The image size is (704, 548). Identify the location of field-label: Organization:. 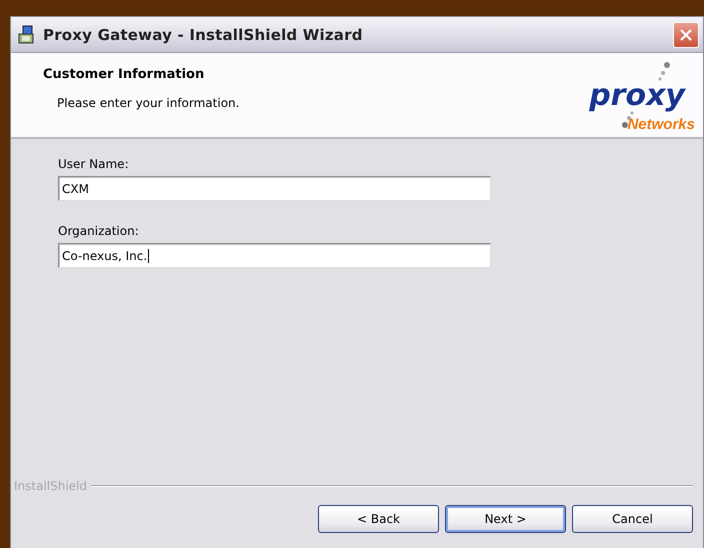
(98, 231).